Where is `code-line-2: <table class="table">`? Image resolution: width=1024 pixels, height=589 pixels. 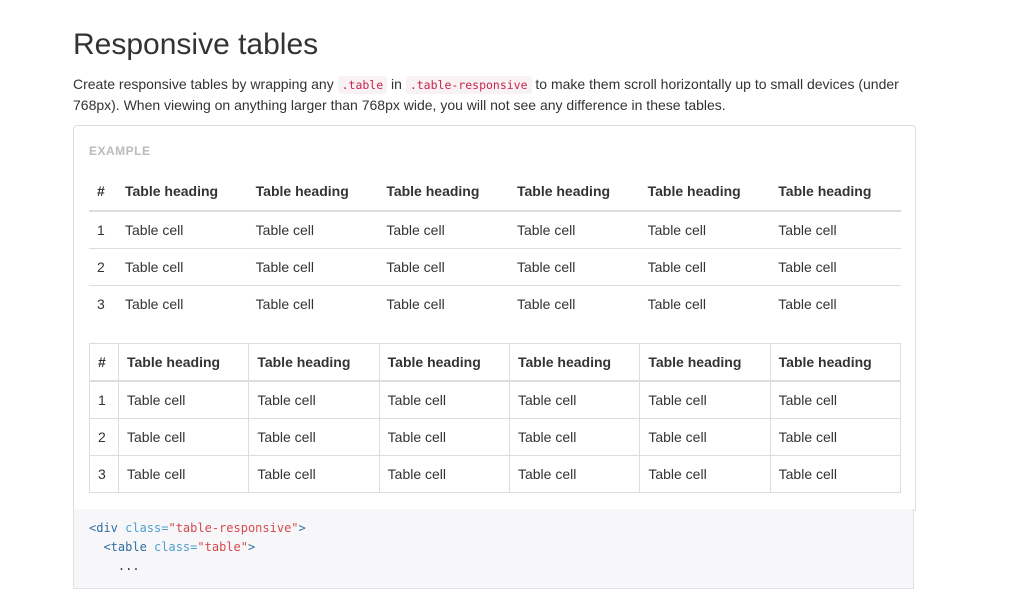 code-line-2: <table class="table"> is located at coordinates (493, 547).